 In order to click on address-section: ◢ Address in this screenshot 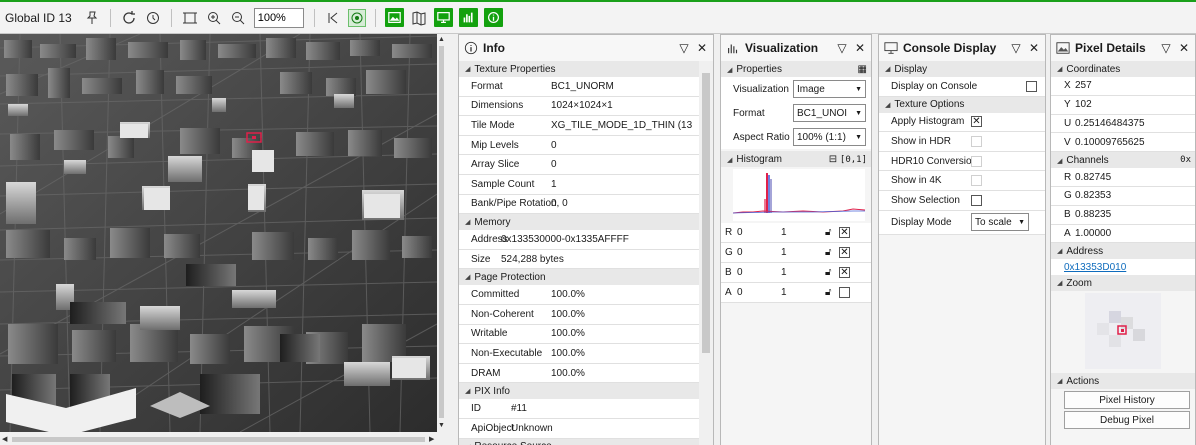, I will do `click(1123, 251)`.